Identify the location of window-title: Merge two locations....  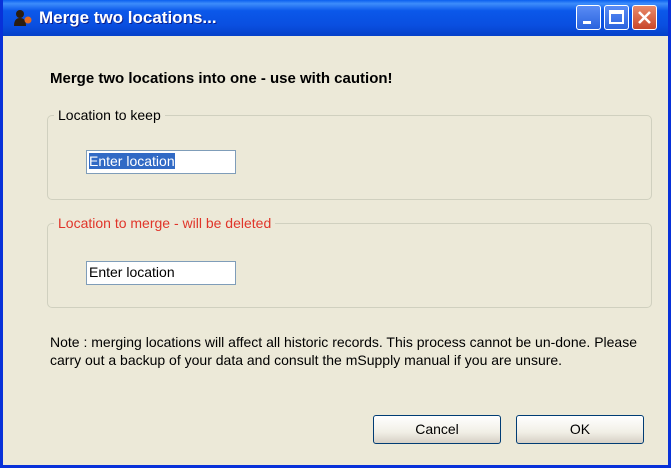
(128, 17).